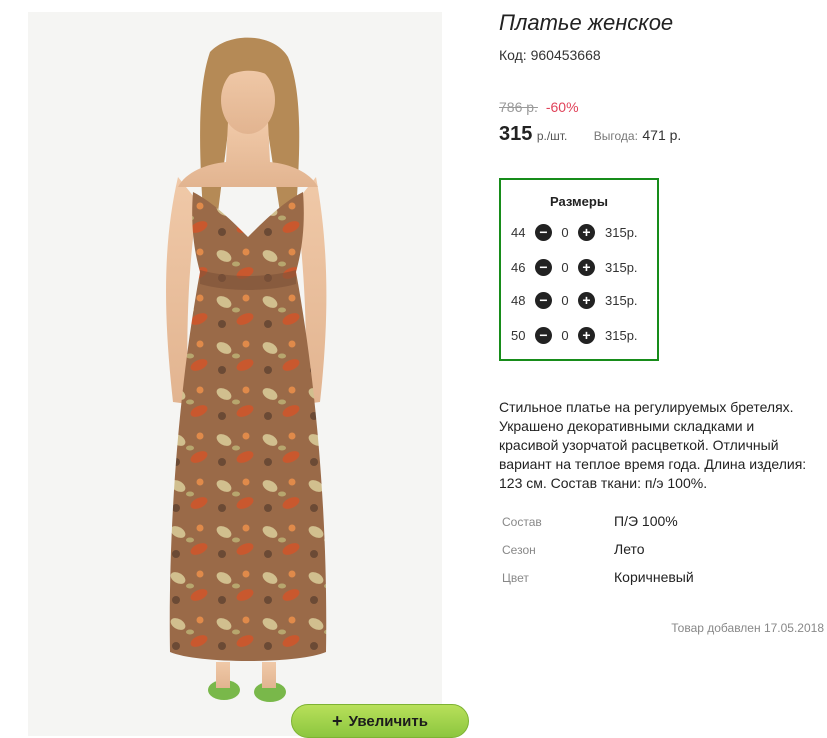 The image size is (827, 738). Describe the element at coordinates (516, 134) in the screenshot. I see `current-price: 315` at that location.